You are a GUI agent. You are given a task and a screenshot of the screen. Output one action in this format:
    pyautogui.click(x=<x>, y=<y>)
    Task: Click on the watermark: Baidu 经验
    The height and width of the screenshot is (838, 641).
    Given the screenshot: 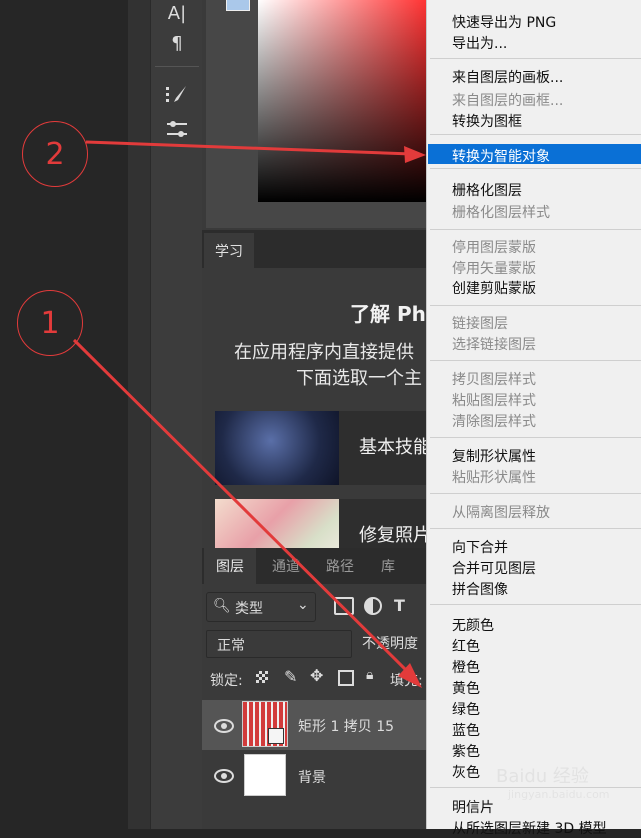 What is the action you would take?
    pyautogui.click(x=542, y=776)
    